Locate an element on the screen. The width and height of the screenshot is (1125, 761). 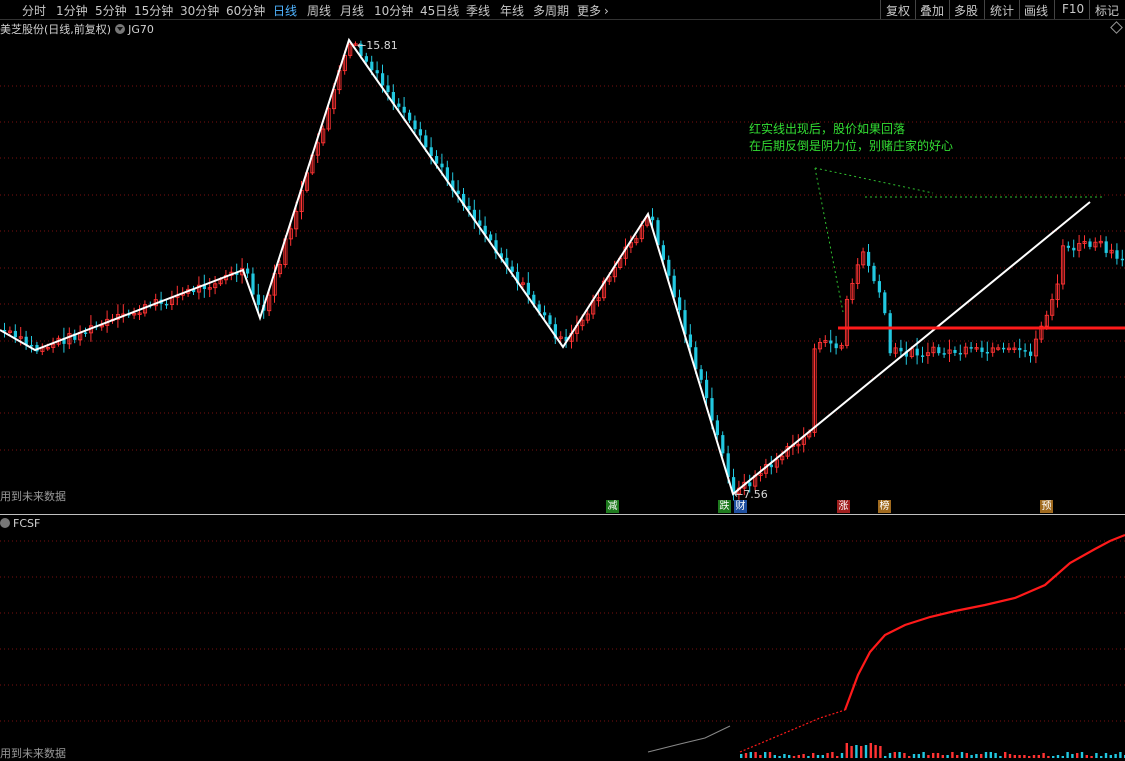
sub-panel-header: FCSF is located at coordinates (20, 523).